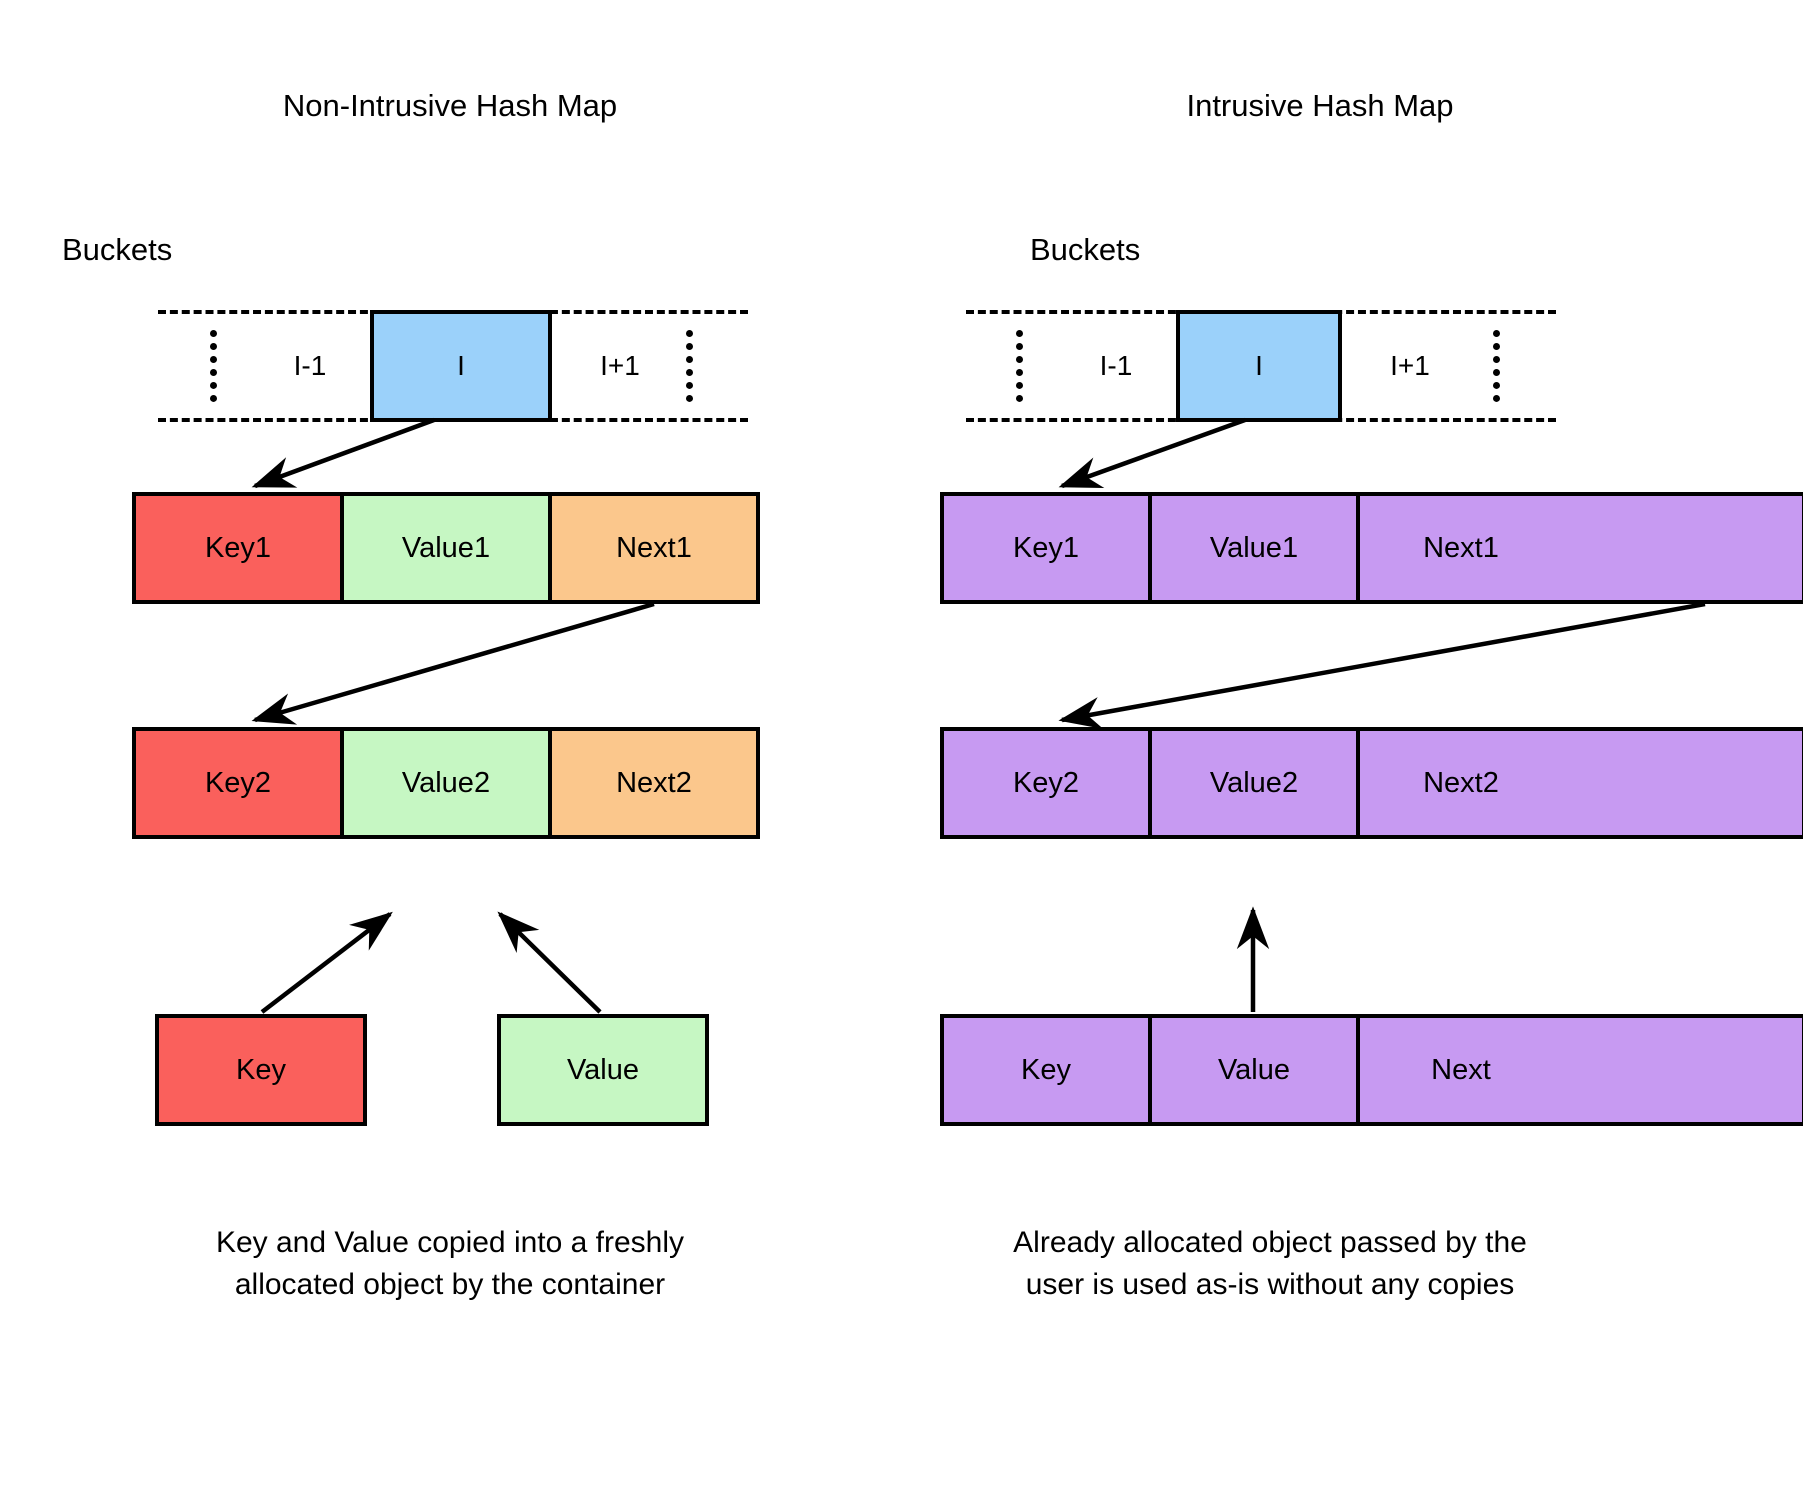 The width and height of the screenshot is (1803, 1485). I want to click on left-user-value-box: Value, so click(603, 1070).